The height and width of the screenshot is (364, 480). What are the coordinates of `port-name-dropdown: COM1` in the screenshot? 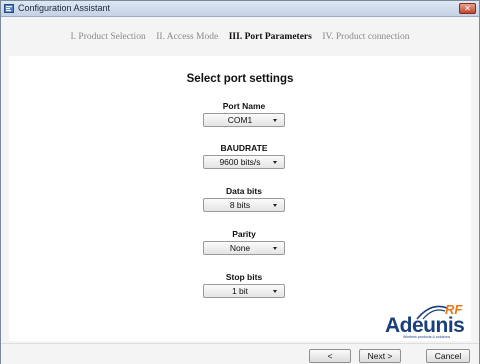 It's located at (244, 120).